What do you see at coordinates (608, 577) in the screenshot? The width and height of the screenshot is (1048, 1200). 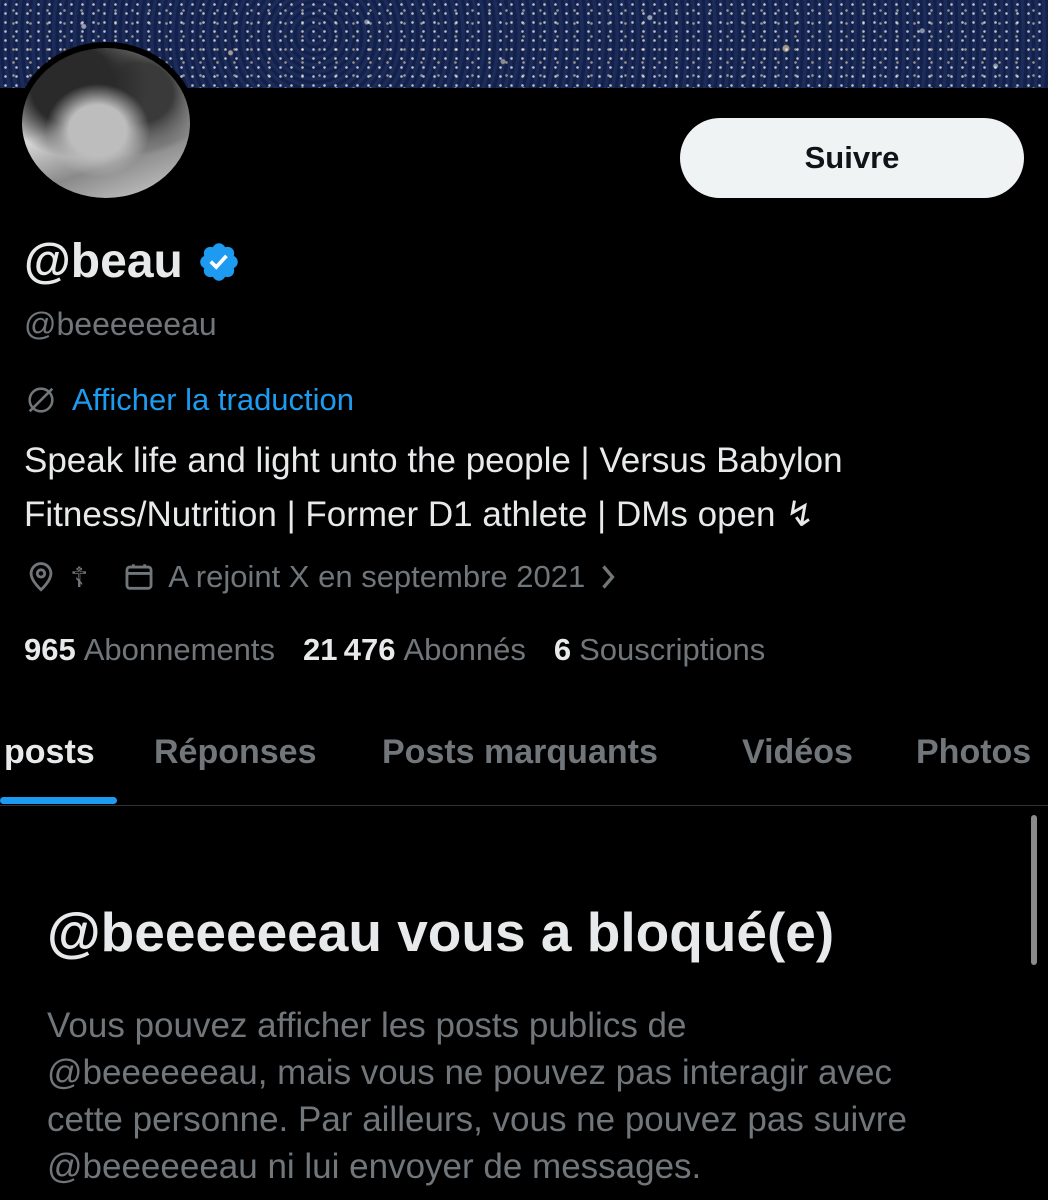 I see `chevron-right-icon` at bounding box center [608, 577].